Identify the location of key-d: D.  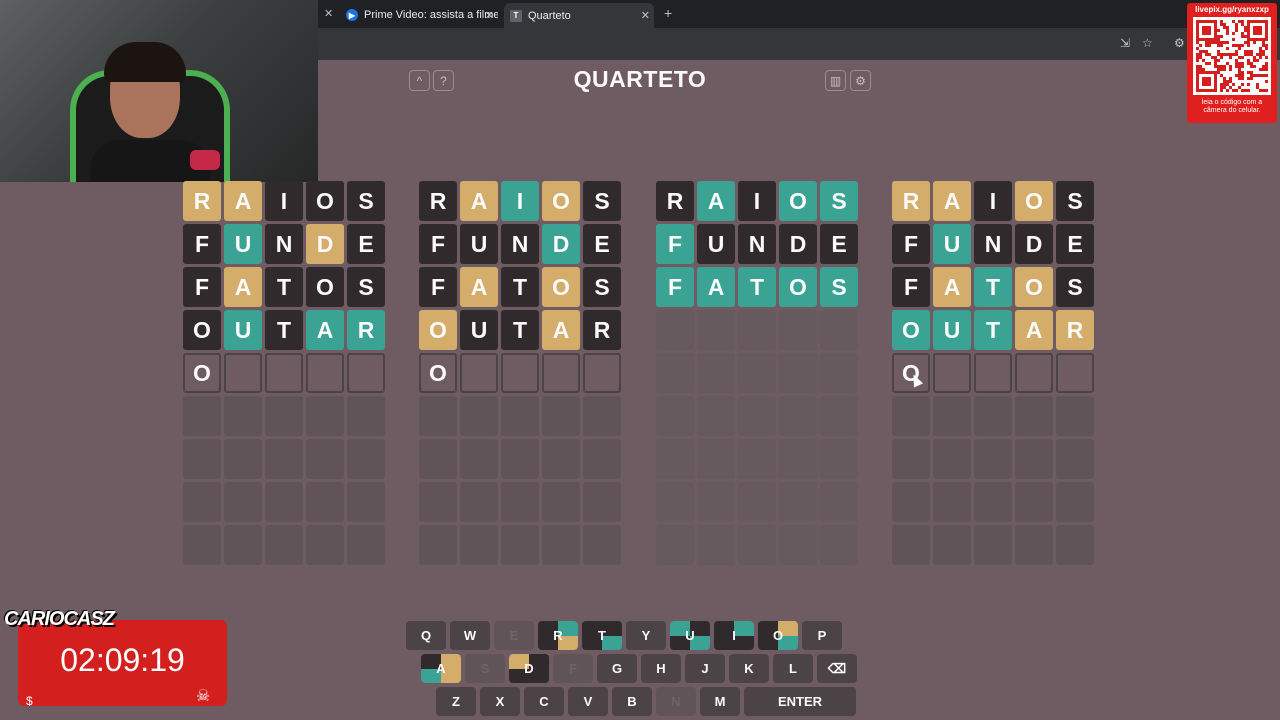
(529, 668).